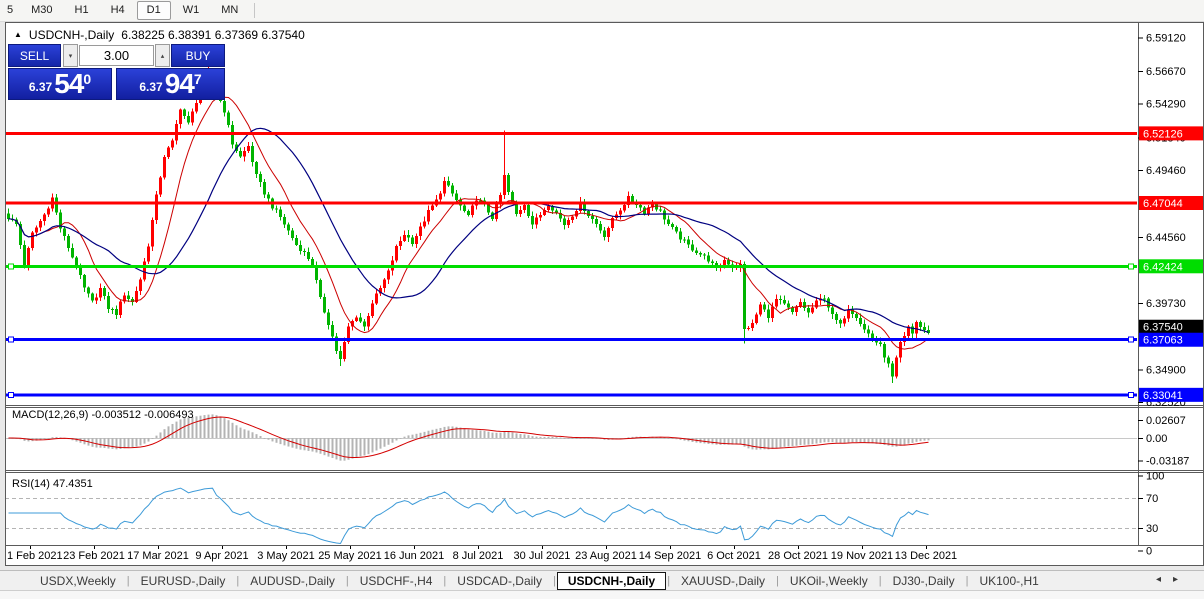  I want to click on ask-price-prefix: 6.37, so click(151, 87).